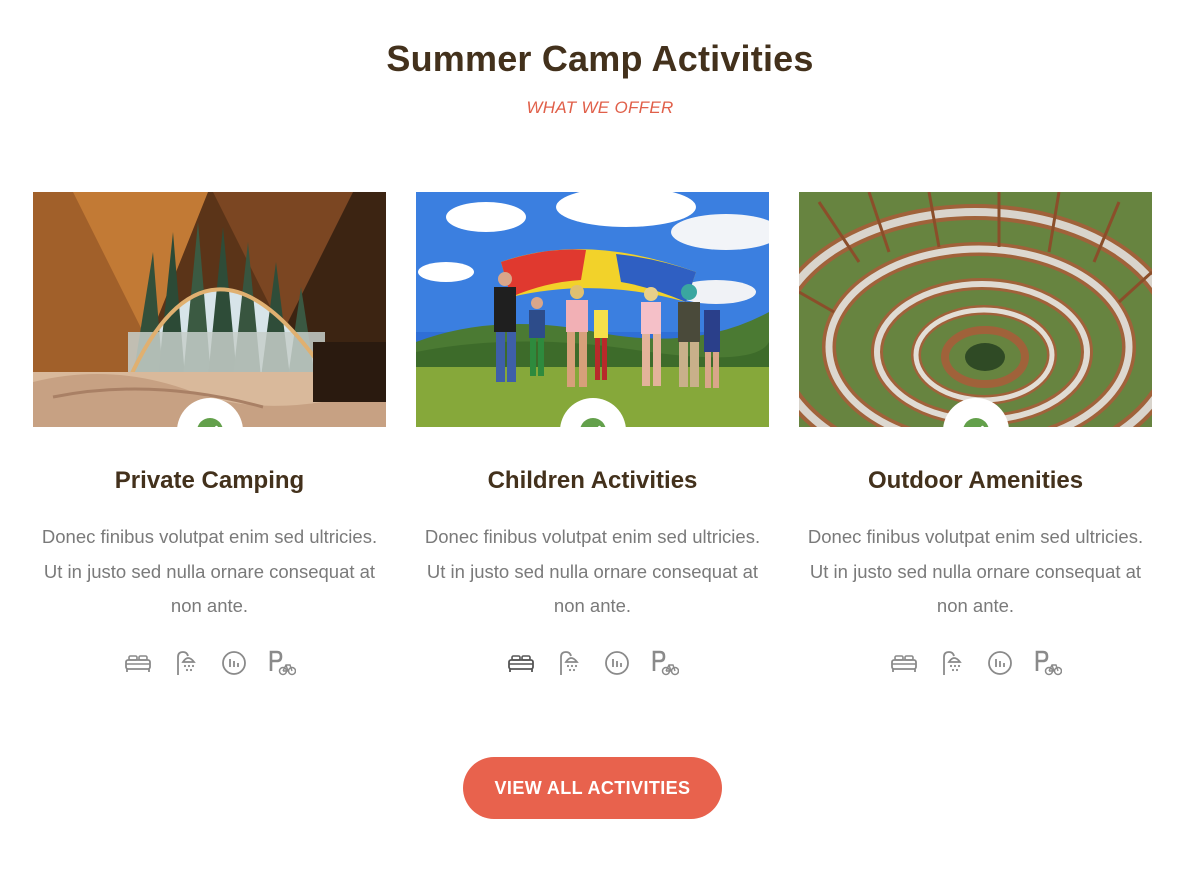 This screenshot has height=869, width=1200. I want to click on card-title: Outdoor Amenities, so click(975, 481).